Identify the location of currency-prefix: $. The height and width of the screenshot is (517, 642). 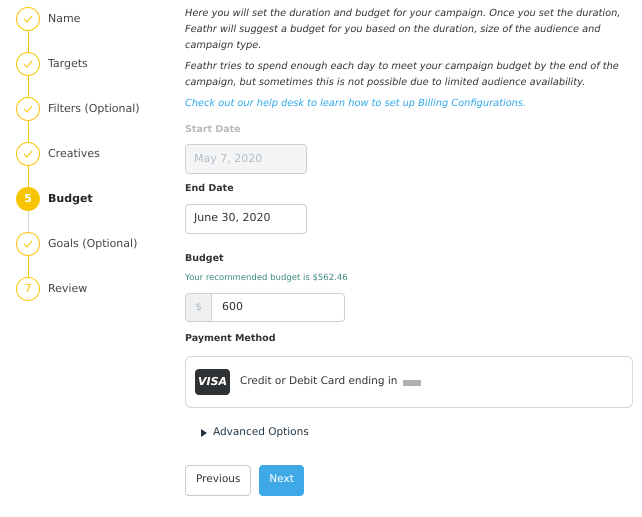
(199, 307).